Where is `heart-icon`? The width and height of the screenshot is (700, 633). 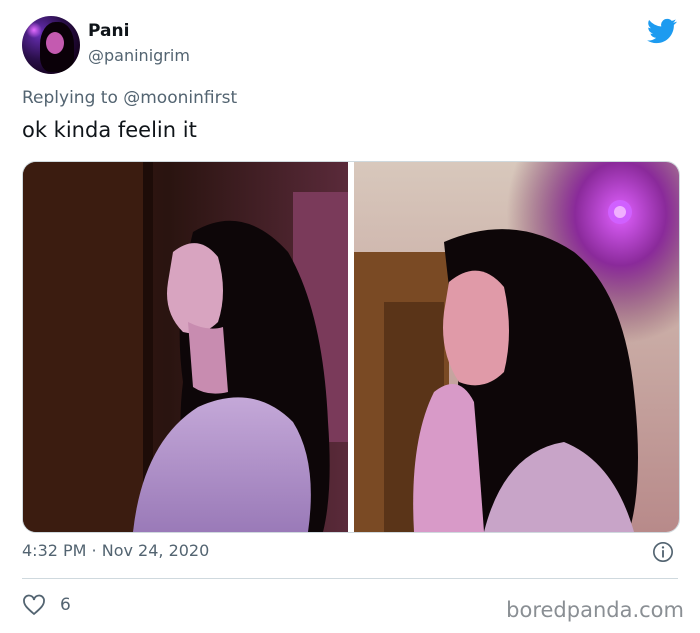
heart-icon is located at coordinates (34, 605).